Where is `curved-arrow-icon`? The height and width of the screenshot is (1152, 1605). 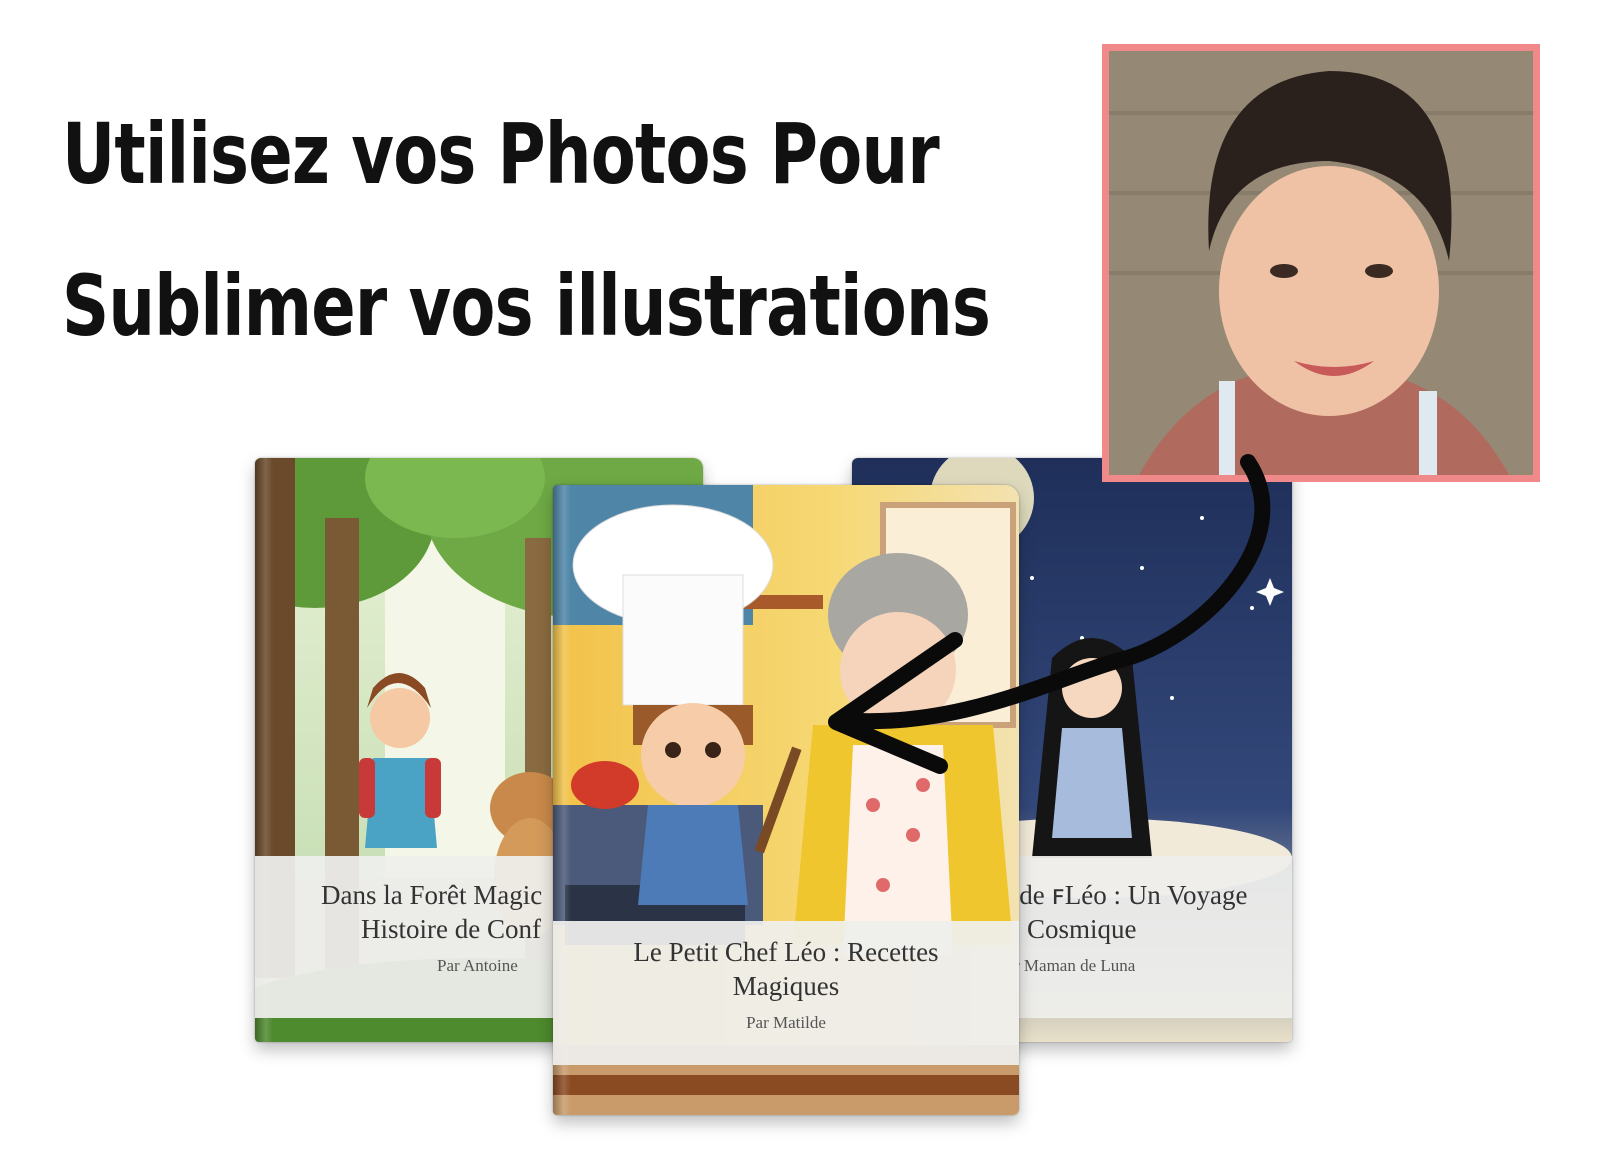 curved-arrow-icon is located at coordinates (1049, 614).